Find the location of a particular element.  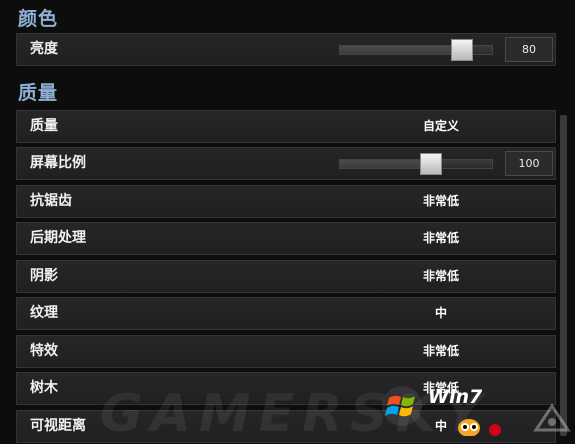

row-label-screen-scale: 屏幕比例 is located at coordinates (58, 163).